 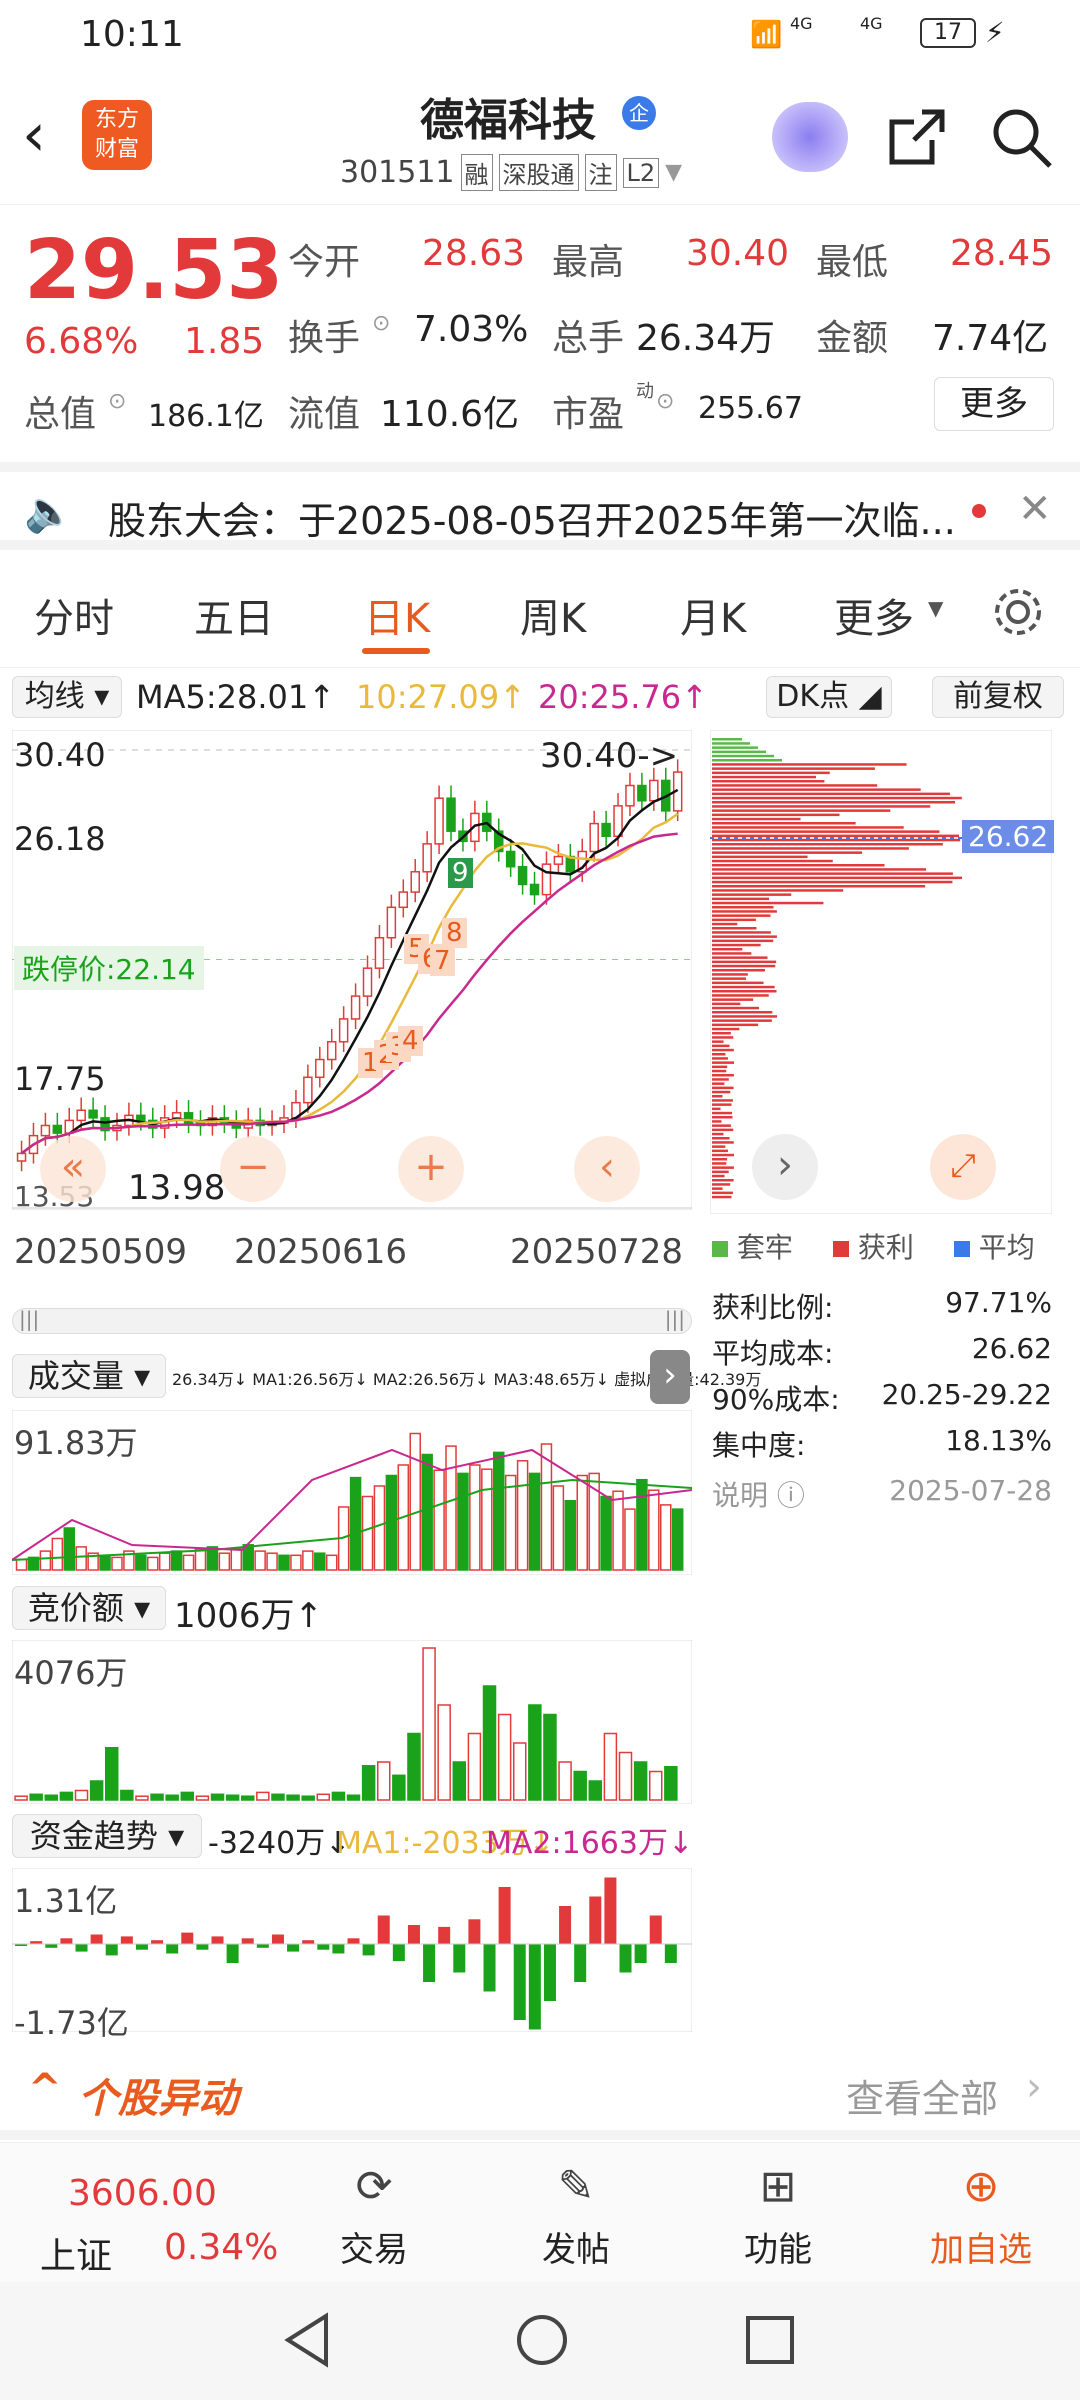 I want to click on fund-selector: 资金趋势 ▾, so click(x=107, y=1836).